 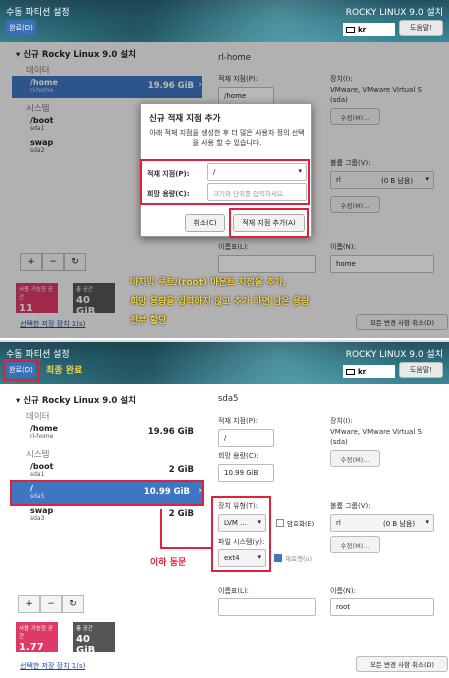 I want to click on add-mount-button: 적재 지점 추가(A), so click(x=269, y=223).